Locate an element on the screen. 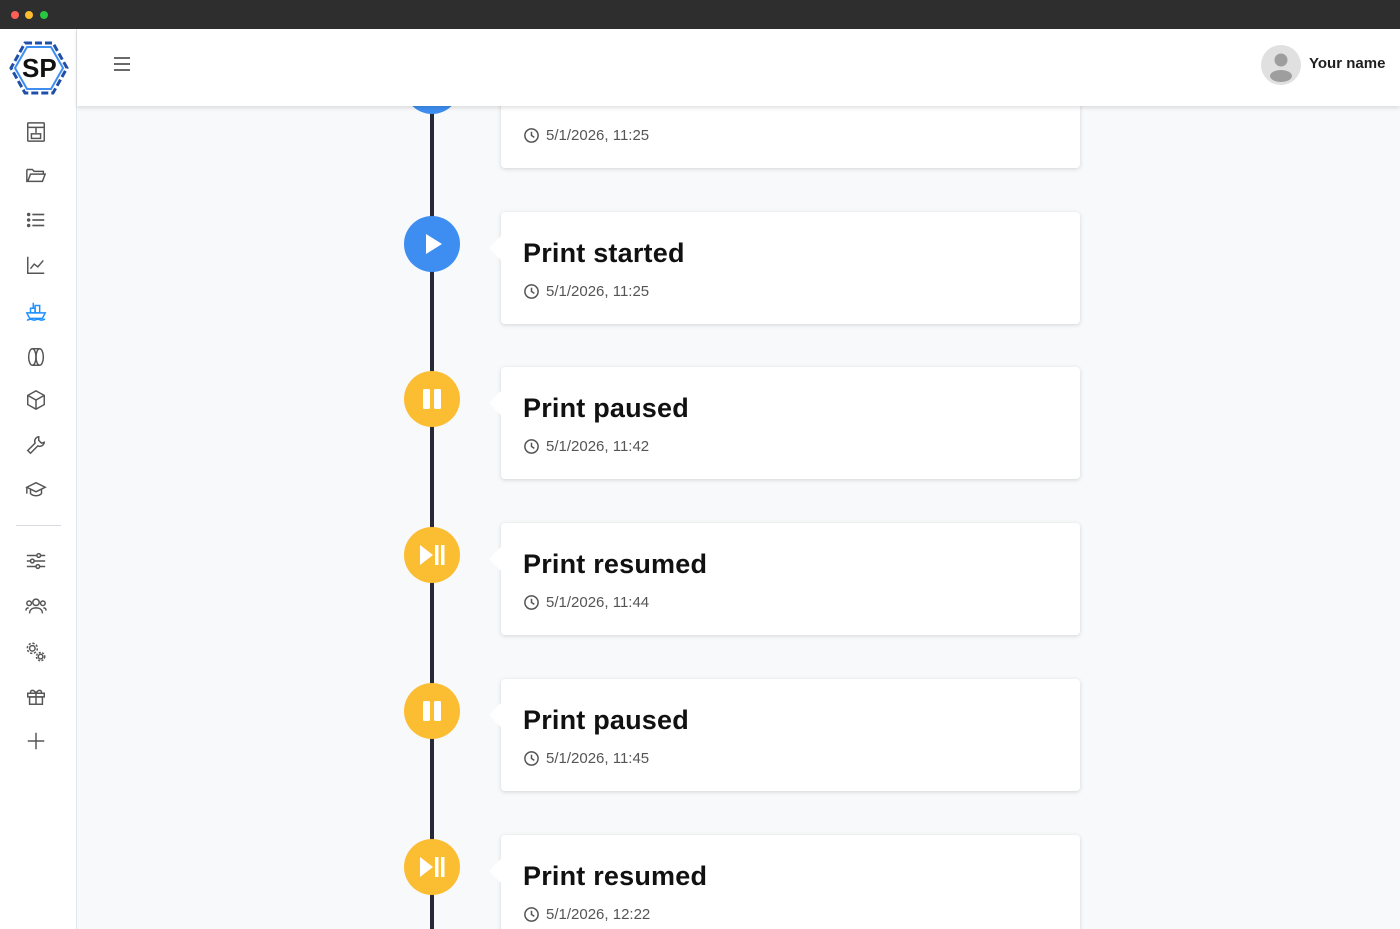  sidebar-item-models is located at coordinates (36, 400).